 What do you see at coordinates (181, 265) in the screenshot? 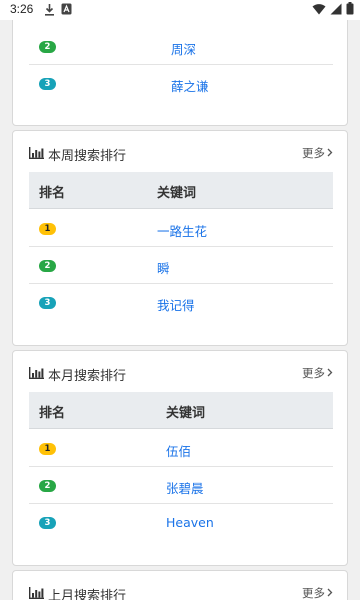
I see `table-row: 2 瞬` at bounding box center [181, 265].